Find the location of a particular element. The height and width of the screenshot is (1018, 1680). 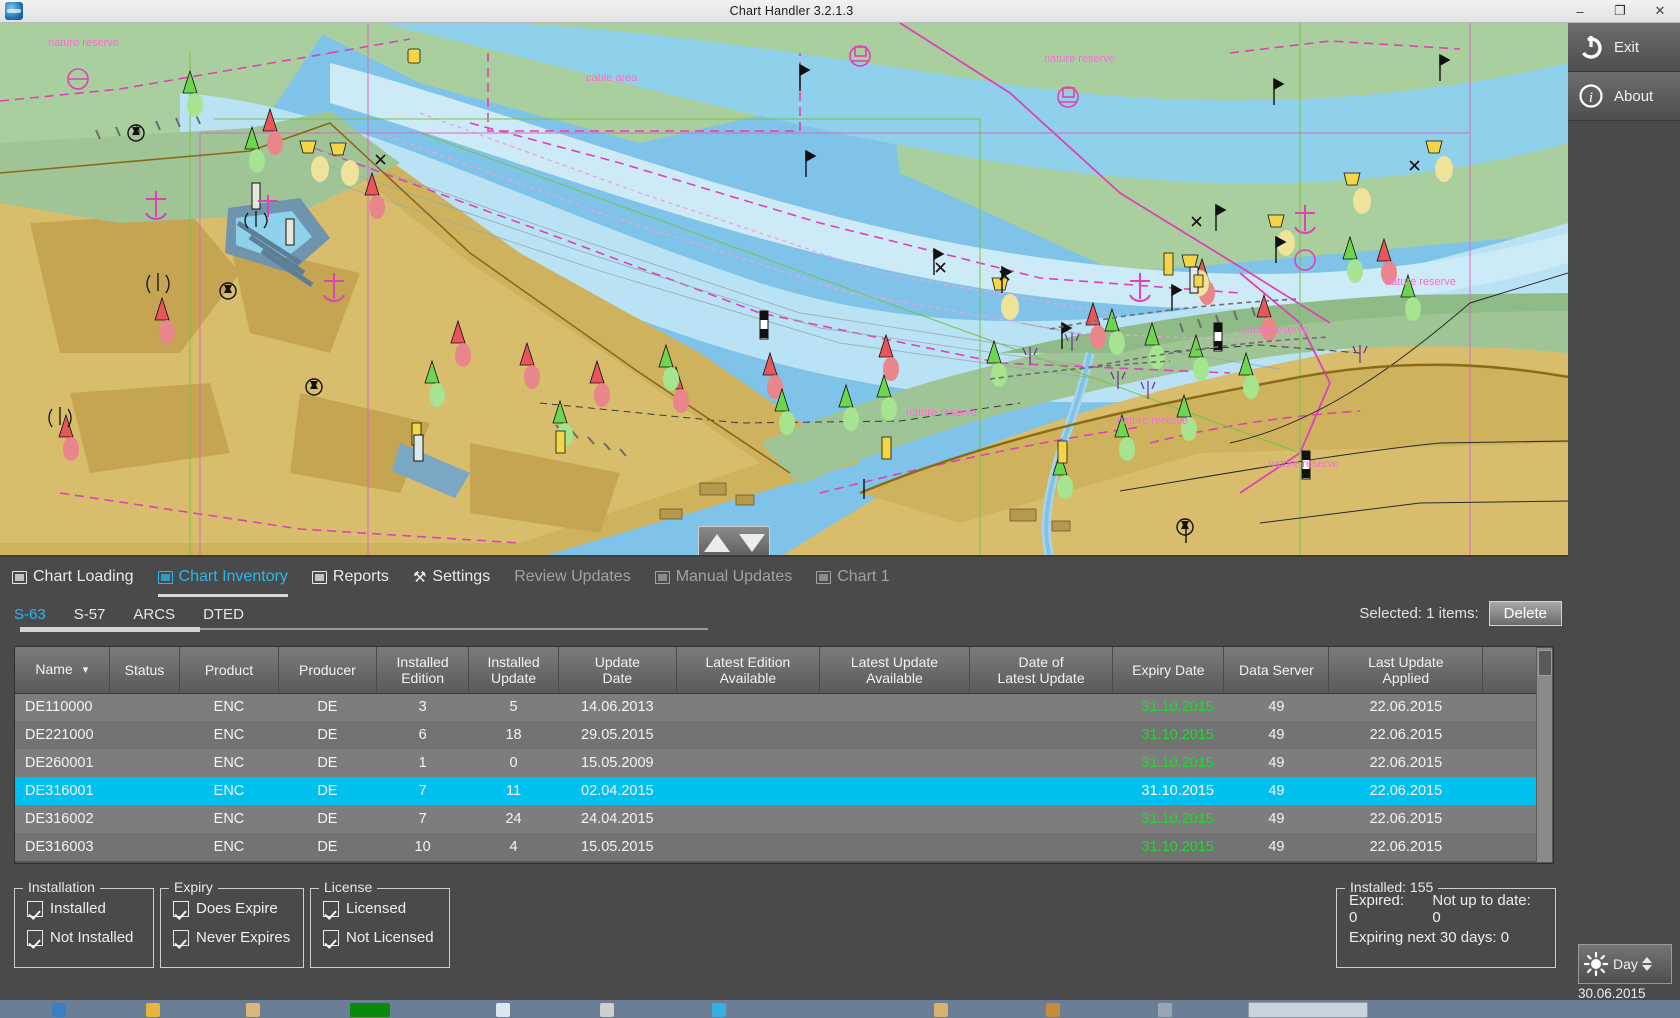

scrollbar-thumb is located at coordinates (1545, 663).